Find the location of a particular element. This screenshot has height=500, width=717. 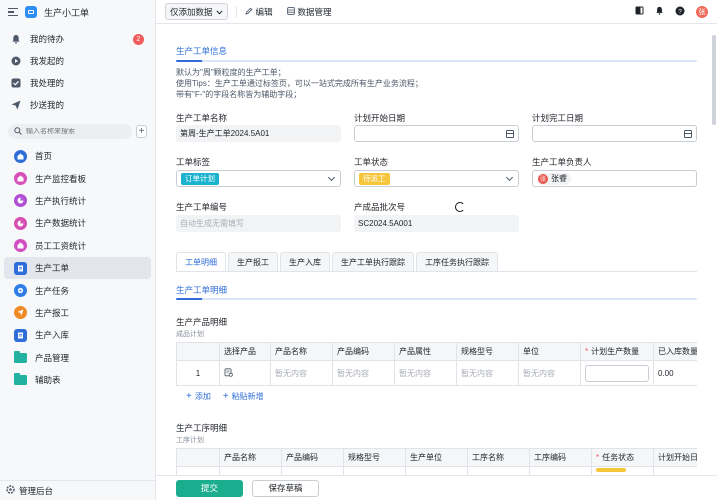

view-mode-label: 仅添加数据 is located at coordinates (191, 11).